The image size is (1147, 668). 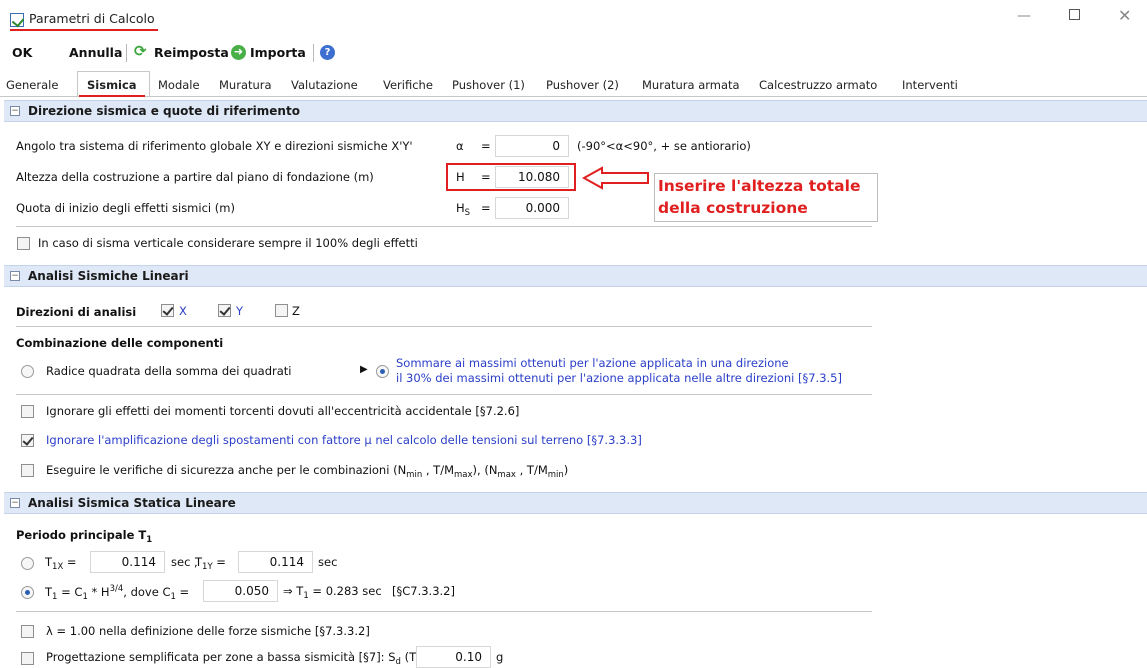 What do you see at coordinates (382, 371) in the screenshot?
I see `sommare-radio` at bounding box center [382, 371].